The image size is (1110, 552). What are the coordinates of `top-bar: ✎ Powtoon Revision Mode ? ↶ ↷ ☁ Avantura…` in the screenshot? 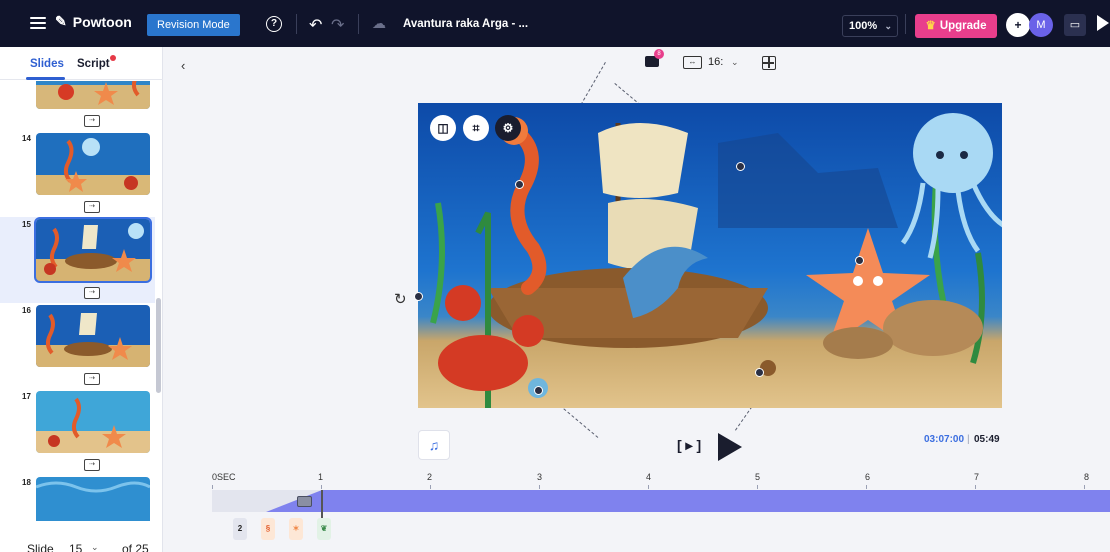 It's located at (555, 23).